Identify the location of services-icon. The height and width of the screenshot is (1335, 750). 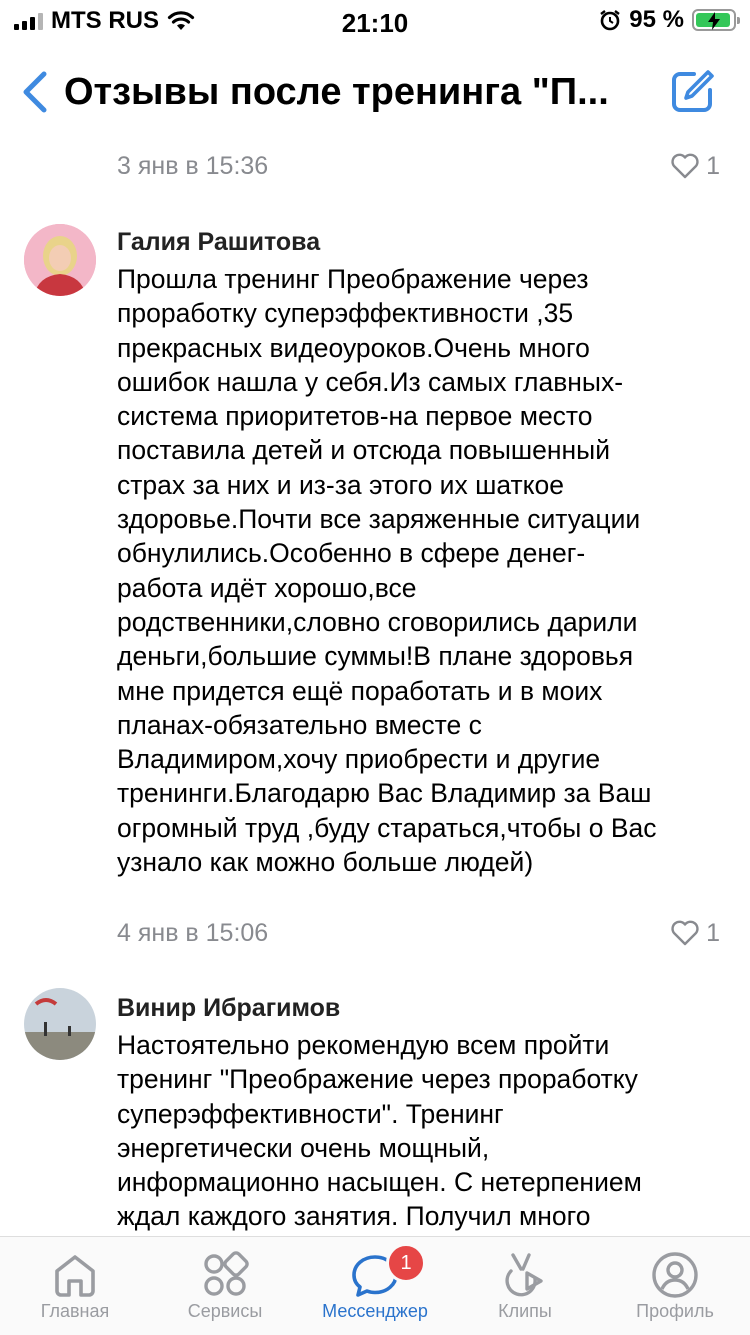
(226, 1273).